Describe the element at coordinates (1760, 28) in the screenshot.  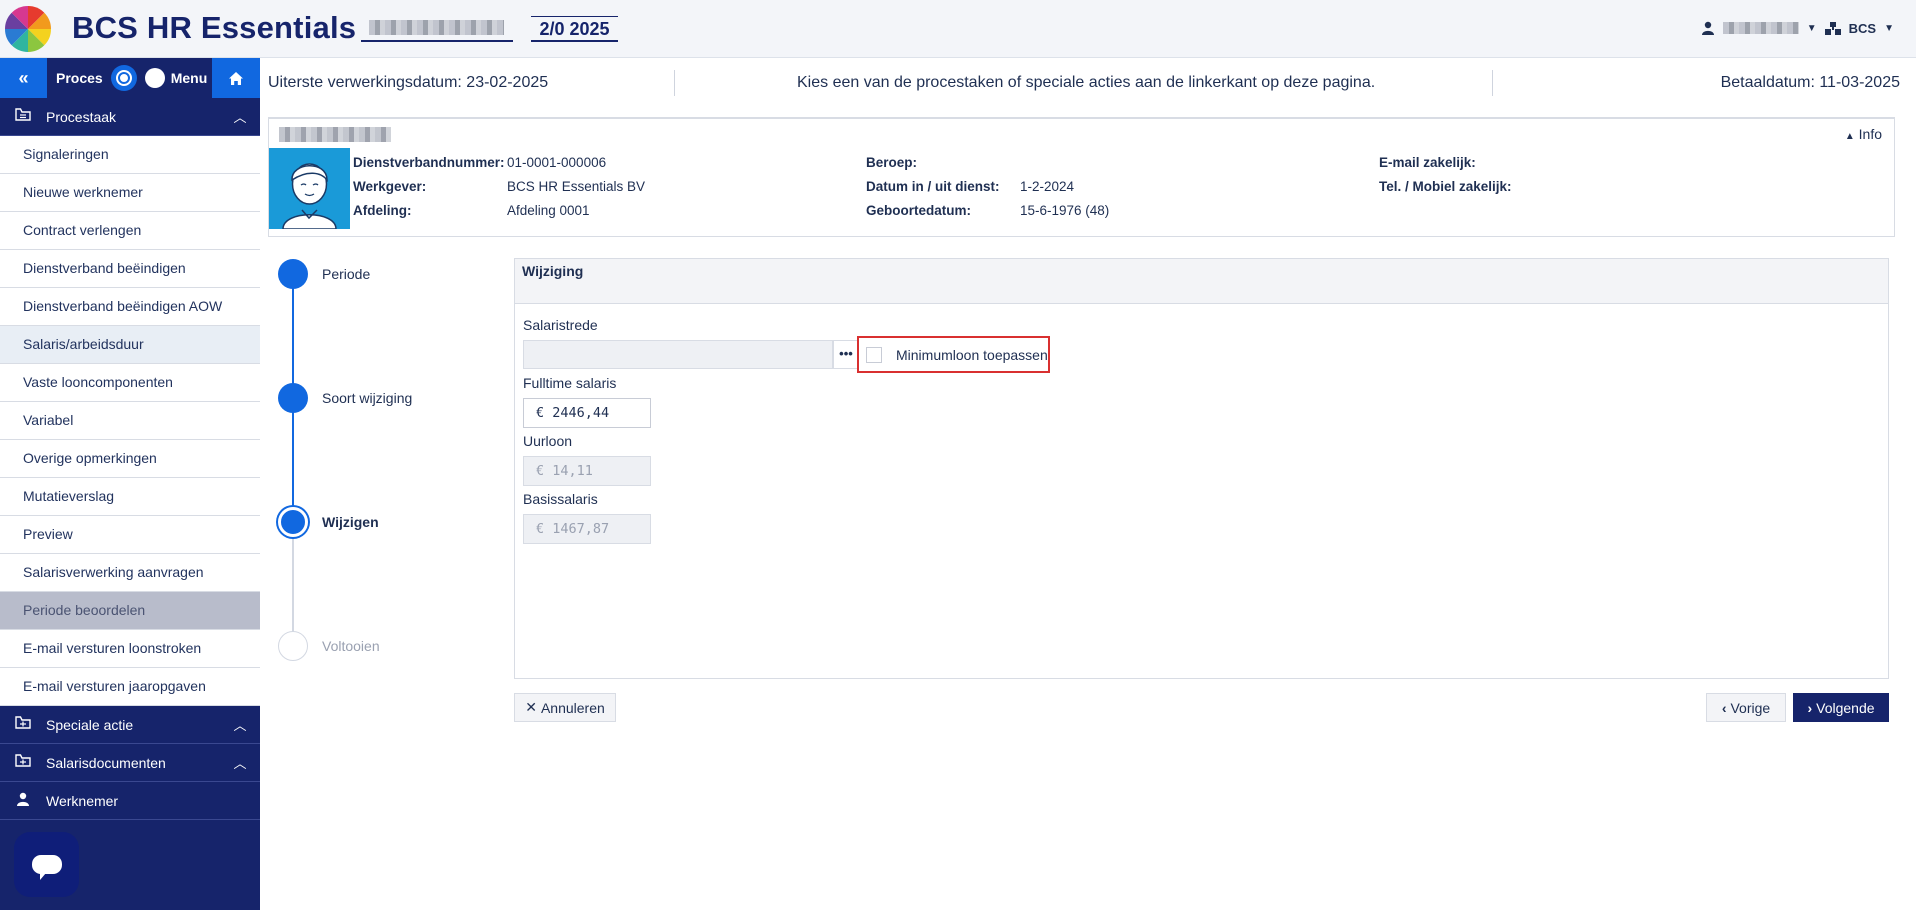
I see `redacted-username` at that location.